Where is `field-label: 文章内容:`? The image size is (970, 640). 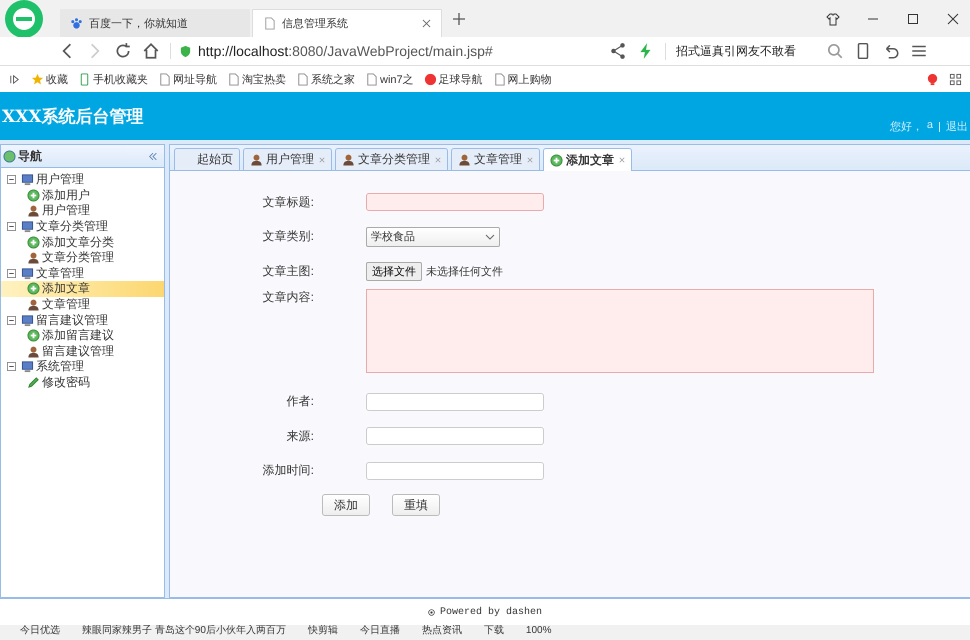
field-label: 文章内容: is located at coordinates (288, 297).